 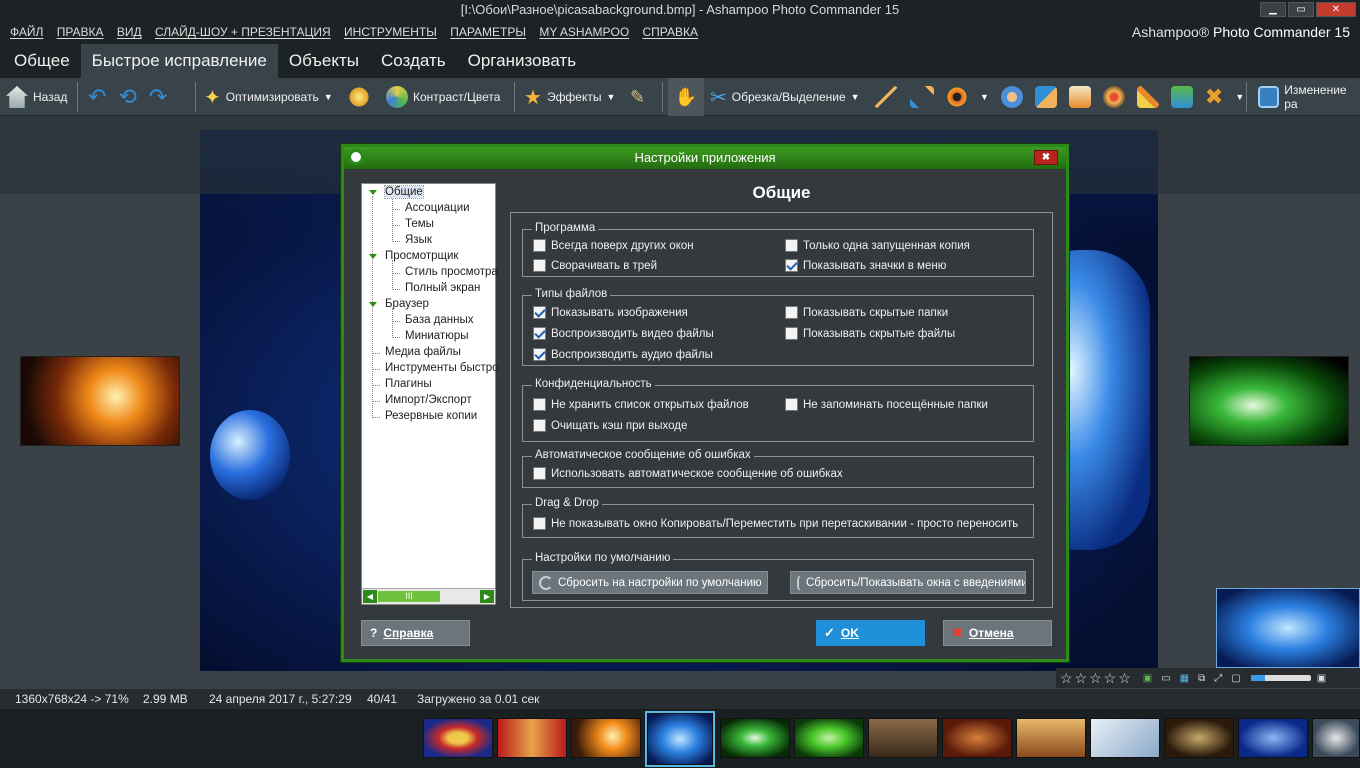 What do you see at coordinates (1147, 97) in the screenshot?
I see `pencil-icon` at bounding box center [1147, 97].